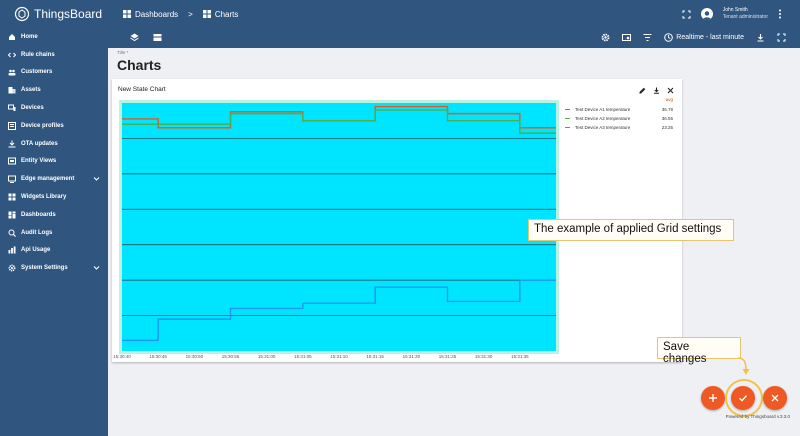 This screenshot has width=800, height=436. I want to click on breadcrumb-dashboards: Dashboards, so click(156, 14).